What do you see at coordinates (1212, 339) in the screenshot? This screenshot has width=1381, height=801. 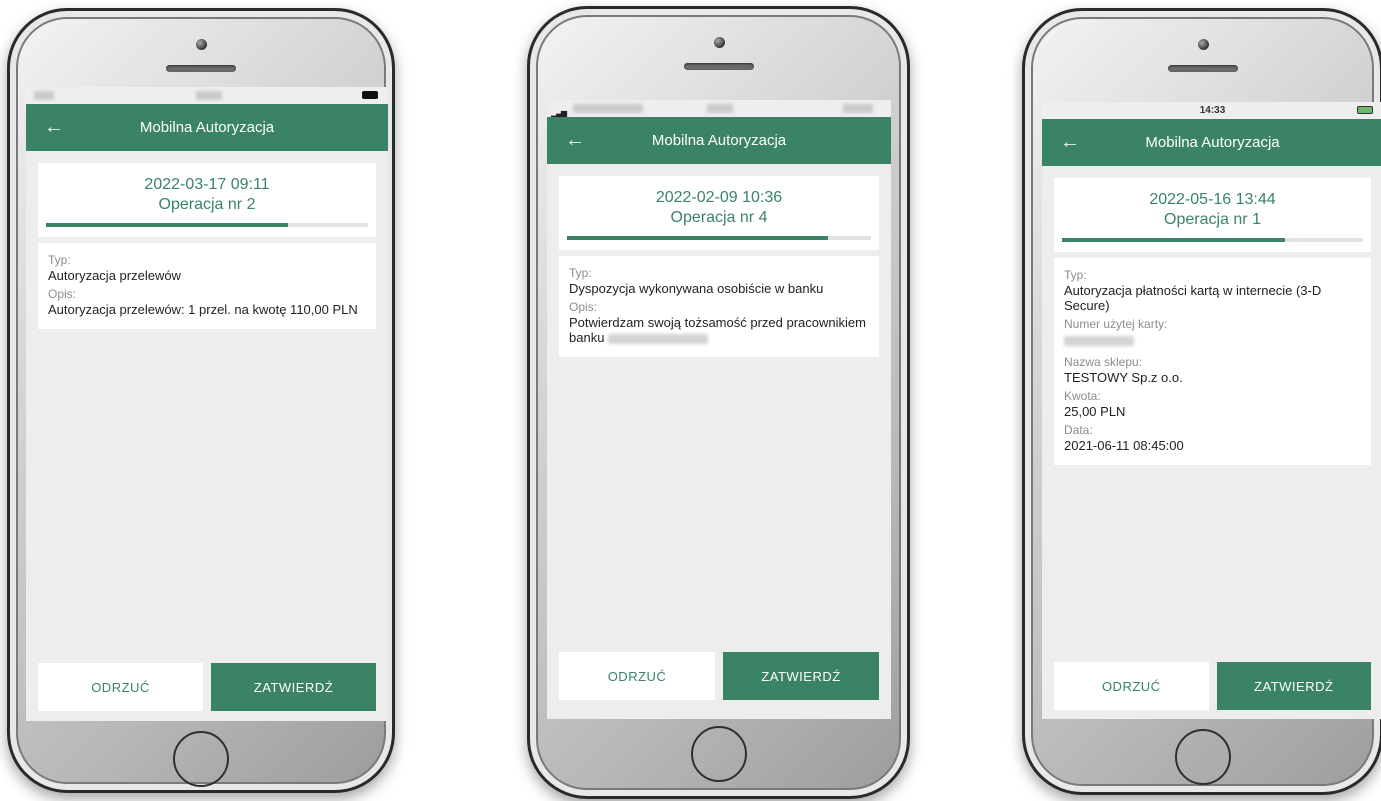 I see `field-value-card-number` at bounding box center [1212, 339].